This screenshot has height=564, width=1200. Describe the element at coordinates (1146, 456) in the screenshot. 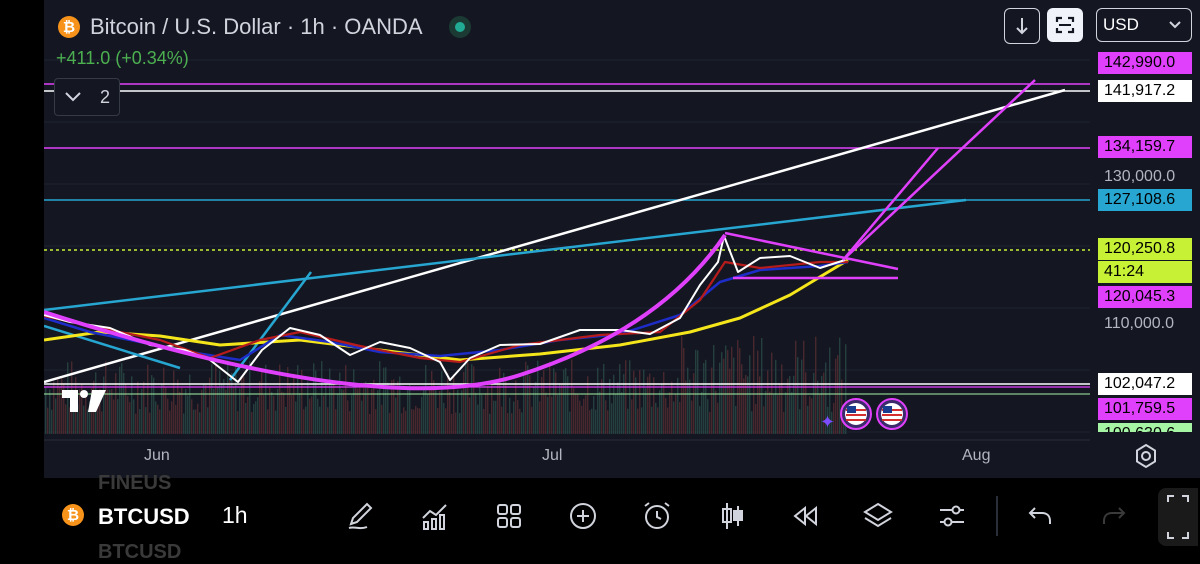

I see `chart-settings-icon` at that location.